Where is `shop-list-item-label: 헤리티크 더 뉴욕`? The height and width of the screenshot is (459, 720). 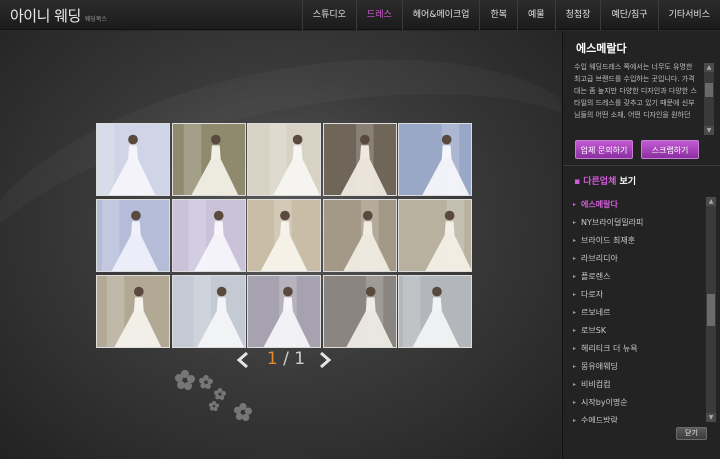
shop-list-item-label: 헤리티크 더 뉴욕 is located at coordinates (609, 348).